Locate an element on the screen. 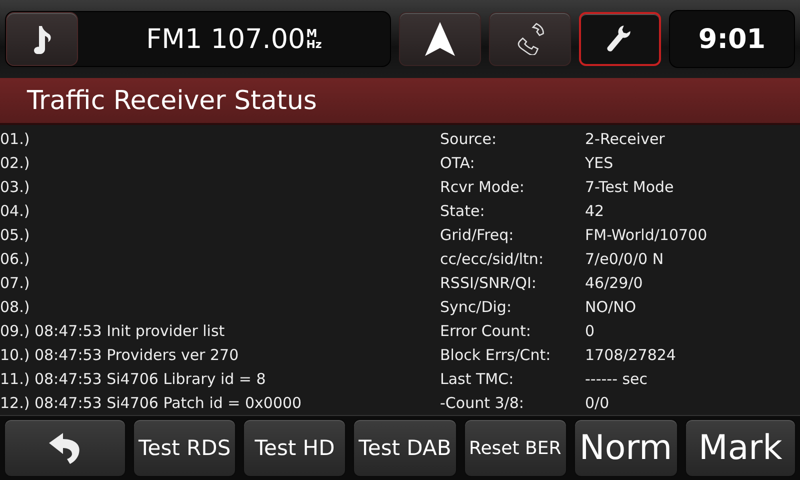 This screenshot has height=480, width=800. log-line: 03.) is located at coordinates (15, 187).